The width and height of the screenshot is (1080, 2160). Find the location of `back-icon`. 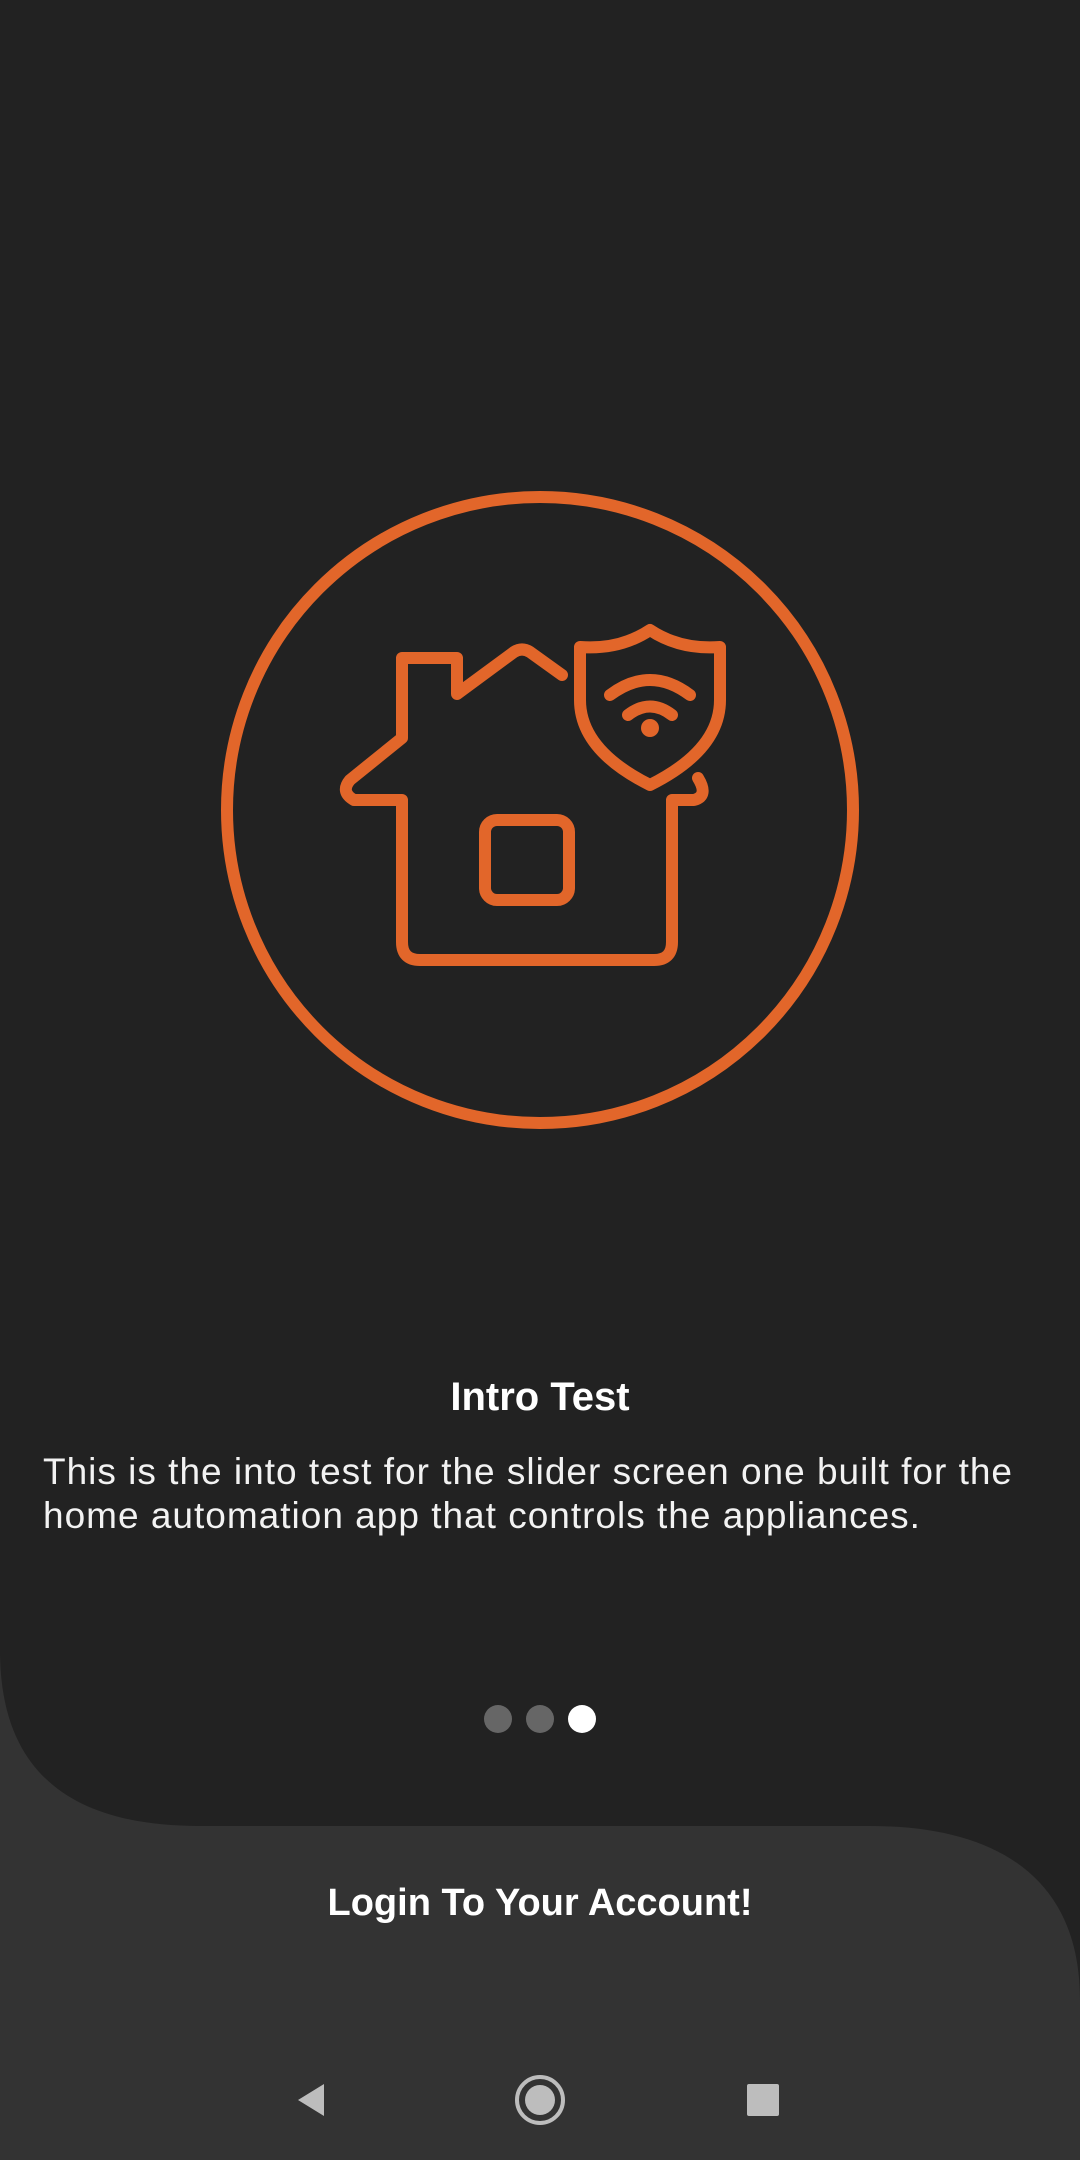

back-icon is located at coordinates (311, 2100).